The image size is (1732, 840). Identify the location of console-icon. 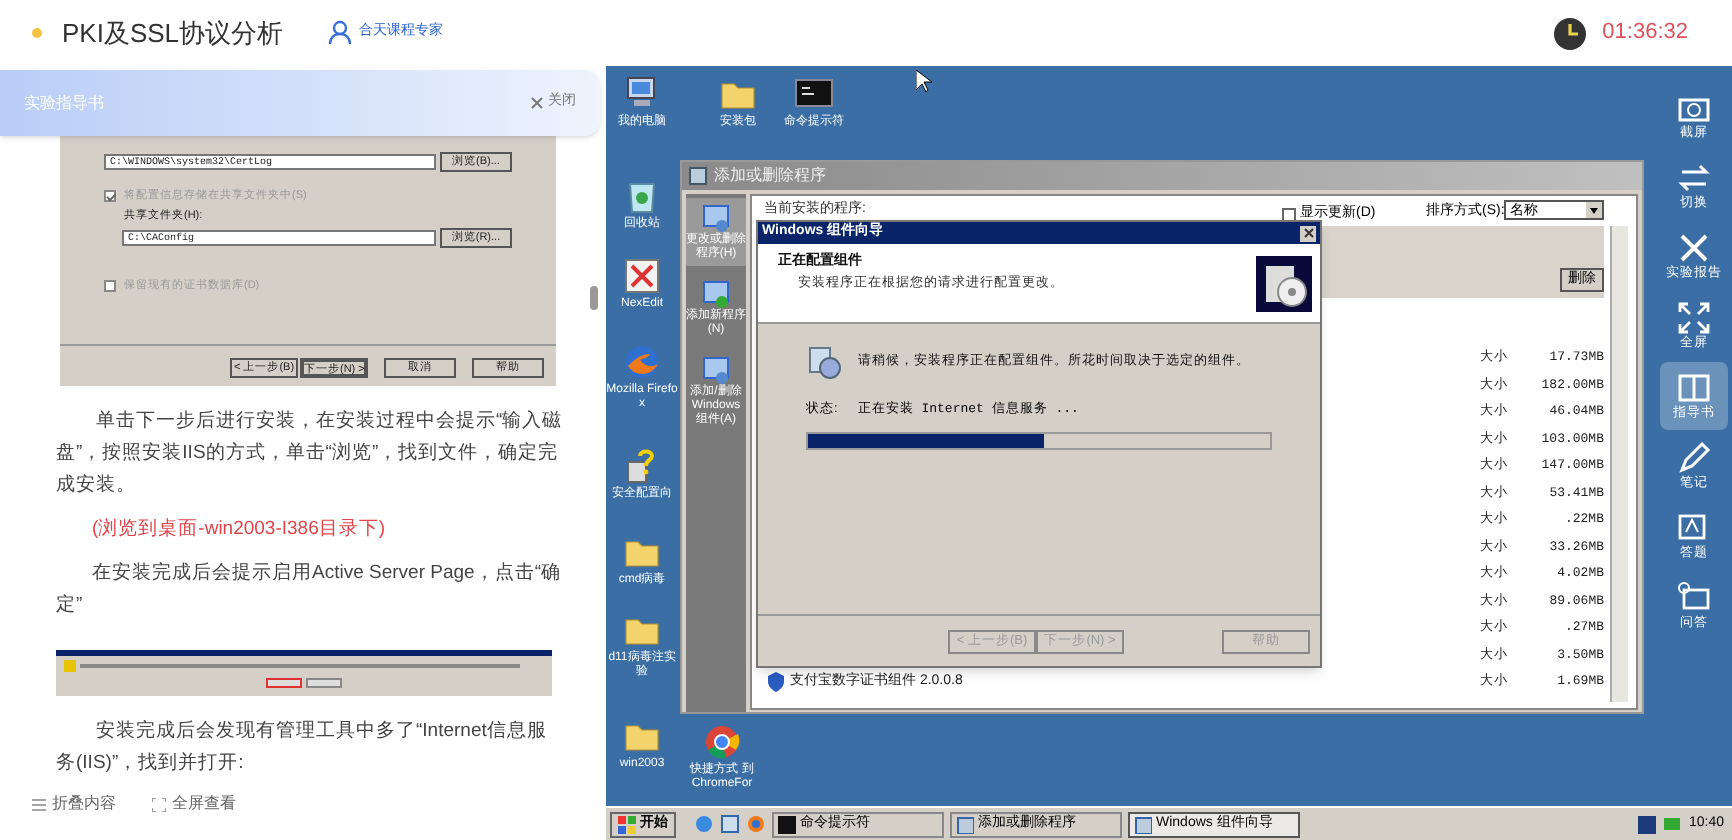
(787, 824).